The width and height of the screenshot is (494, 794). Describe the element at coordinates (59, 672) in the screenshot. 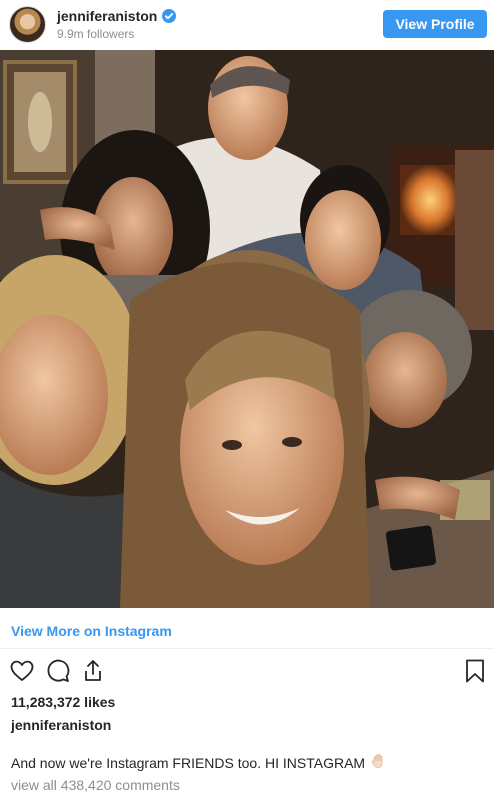

I see `comment-icon` at that location.